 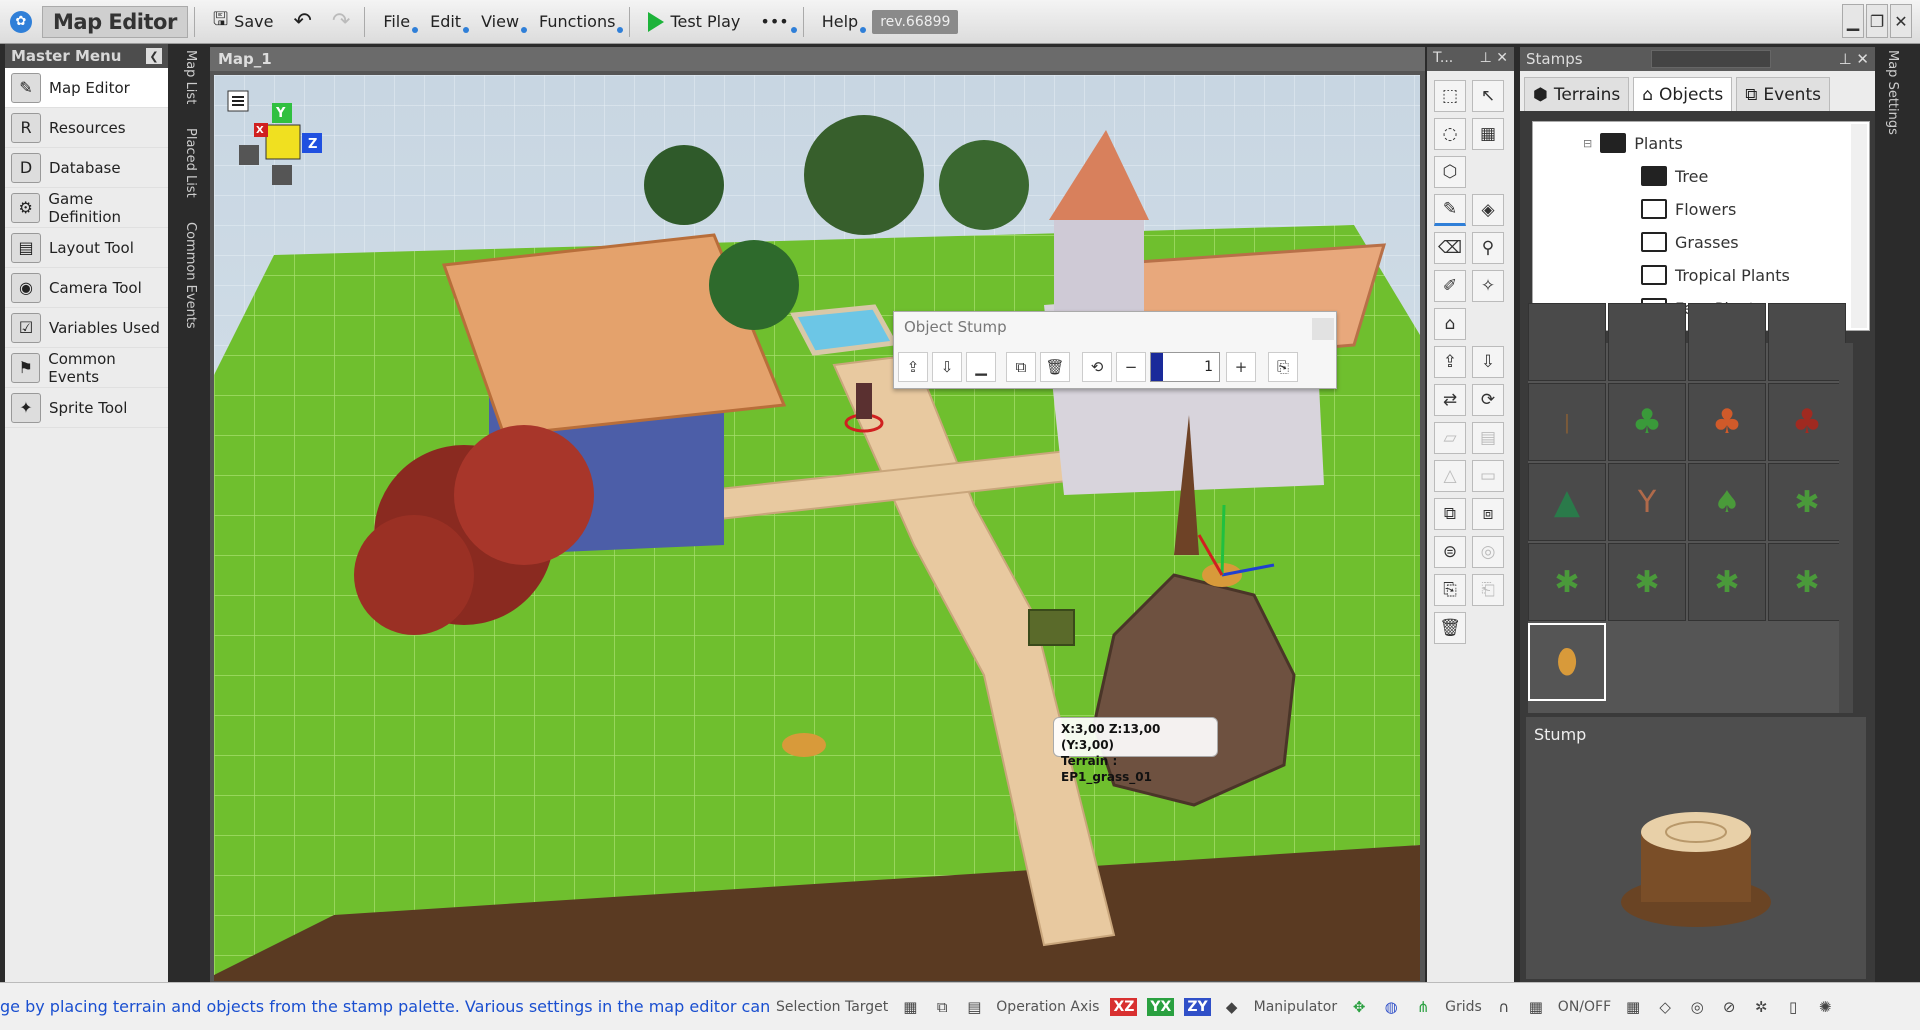 I want to click on axis-xz-button: XZ, so click(x=1124, y=1006).